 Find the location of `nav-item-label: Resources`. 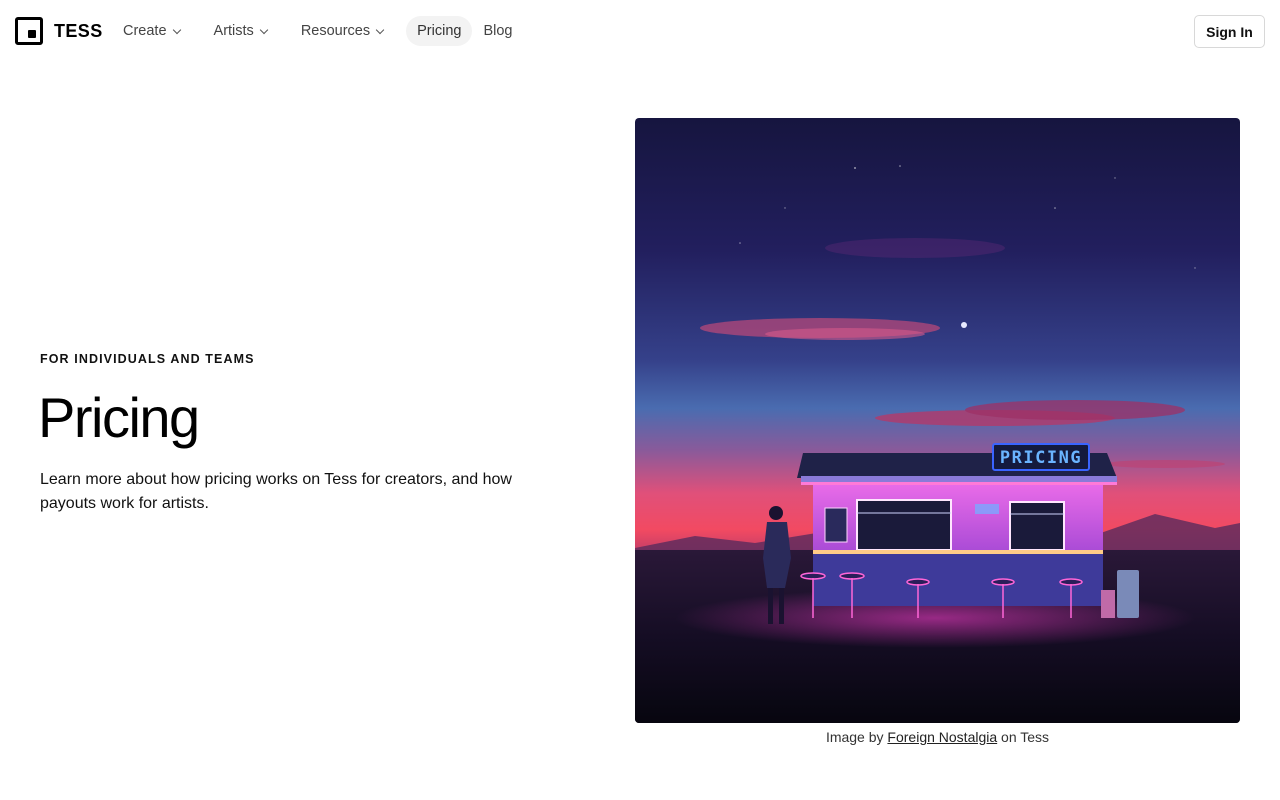

nav-item-label: Resources is located at coordinates (335, 31).